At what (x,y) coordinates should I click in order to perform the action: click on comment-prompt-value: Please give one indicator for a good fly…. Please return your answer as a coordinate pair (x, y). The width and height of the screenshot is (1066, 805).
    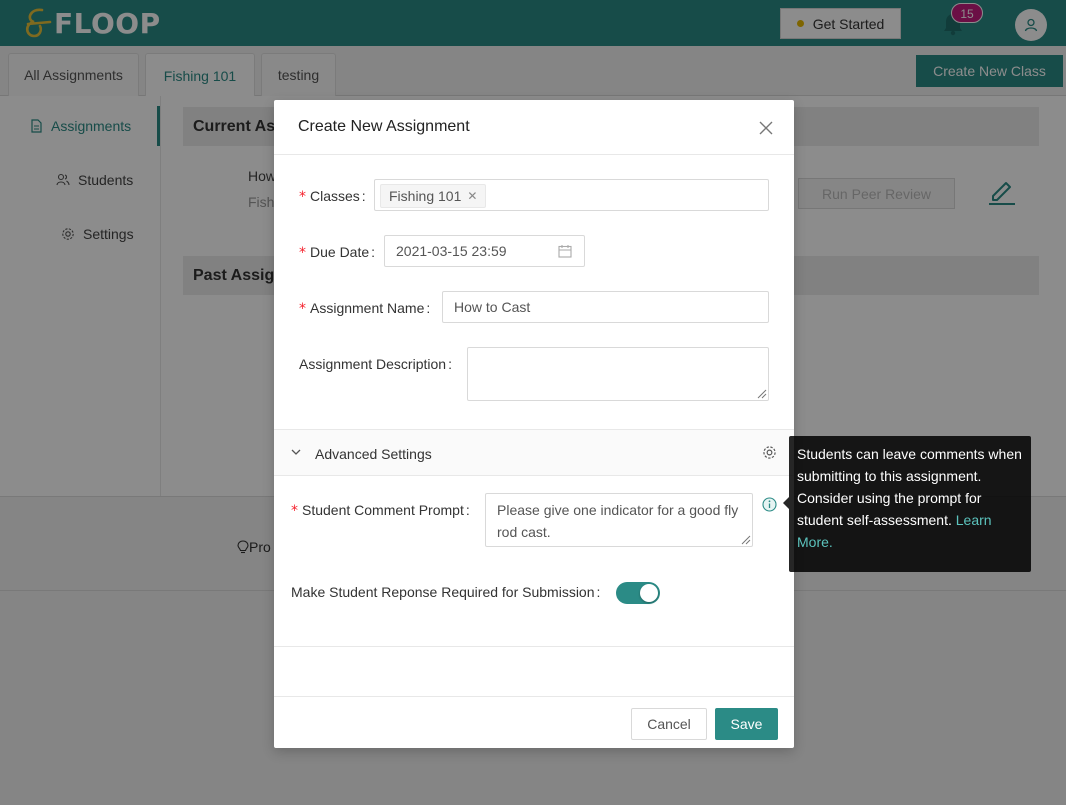
    Looking at the image, I should click on (618, 521).